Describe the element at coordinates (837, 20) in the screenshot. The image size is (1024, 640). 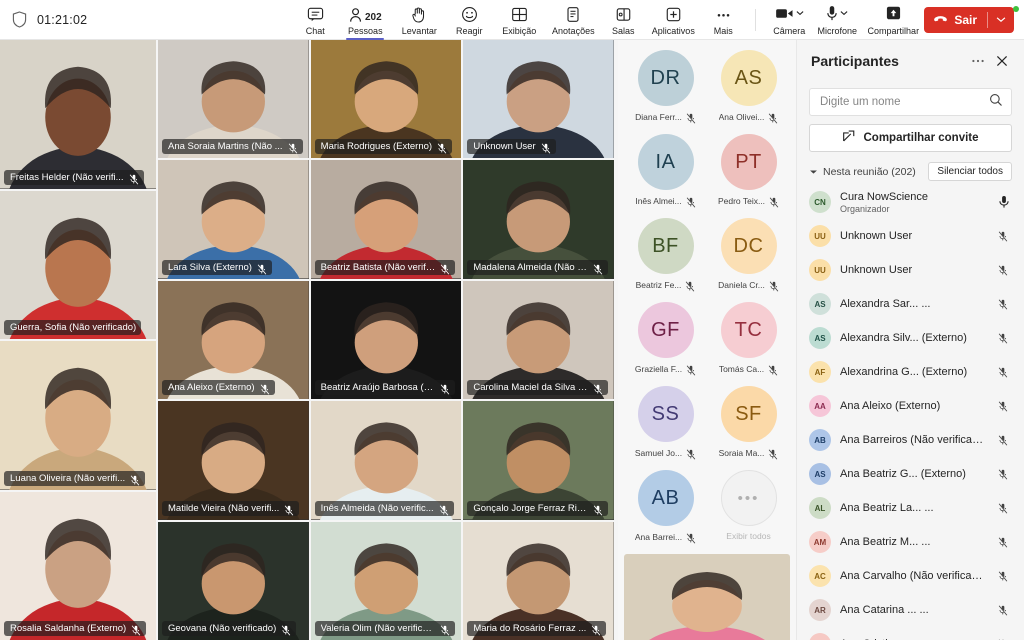
I see `toolbar-microphone: Microfone` at that location.